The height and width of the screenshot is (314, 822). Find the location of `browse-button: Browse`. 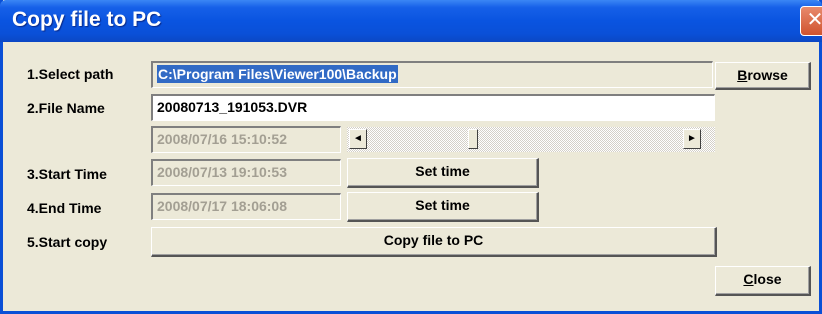

browse-button: Browse is located at coordinates (763, 76).